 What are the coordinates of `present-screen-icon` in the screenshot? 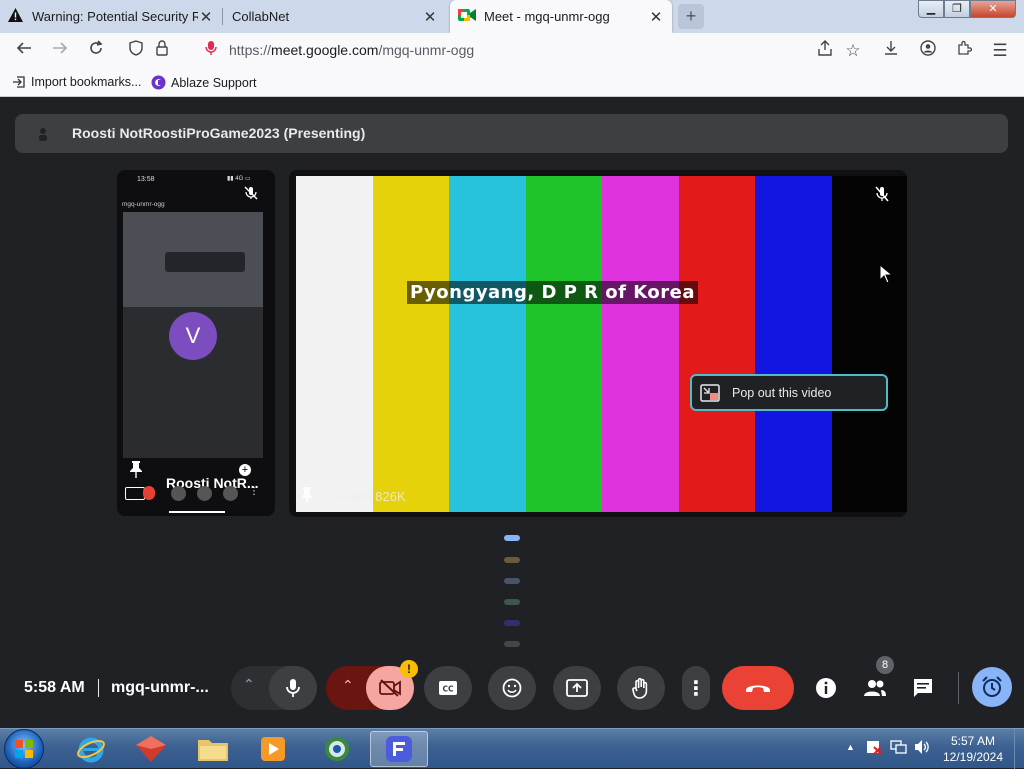 It's located at (577, 688).